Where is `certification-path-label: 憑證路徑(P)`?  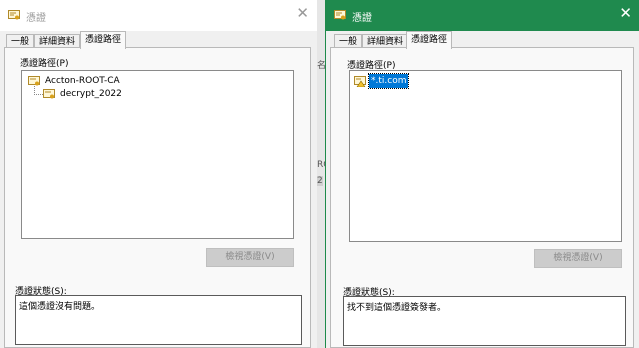
certification-path-label: 憑證路徑(P) is located at coordinates (44, 64).